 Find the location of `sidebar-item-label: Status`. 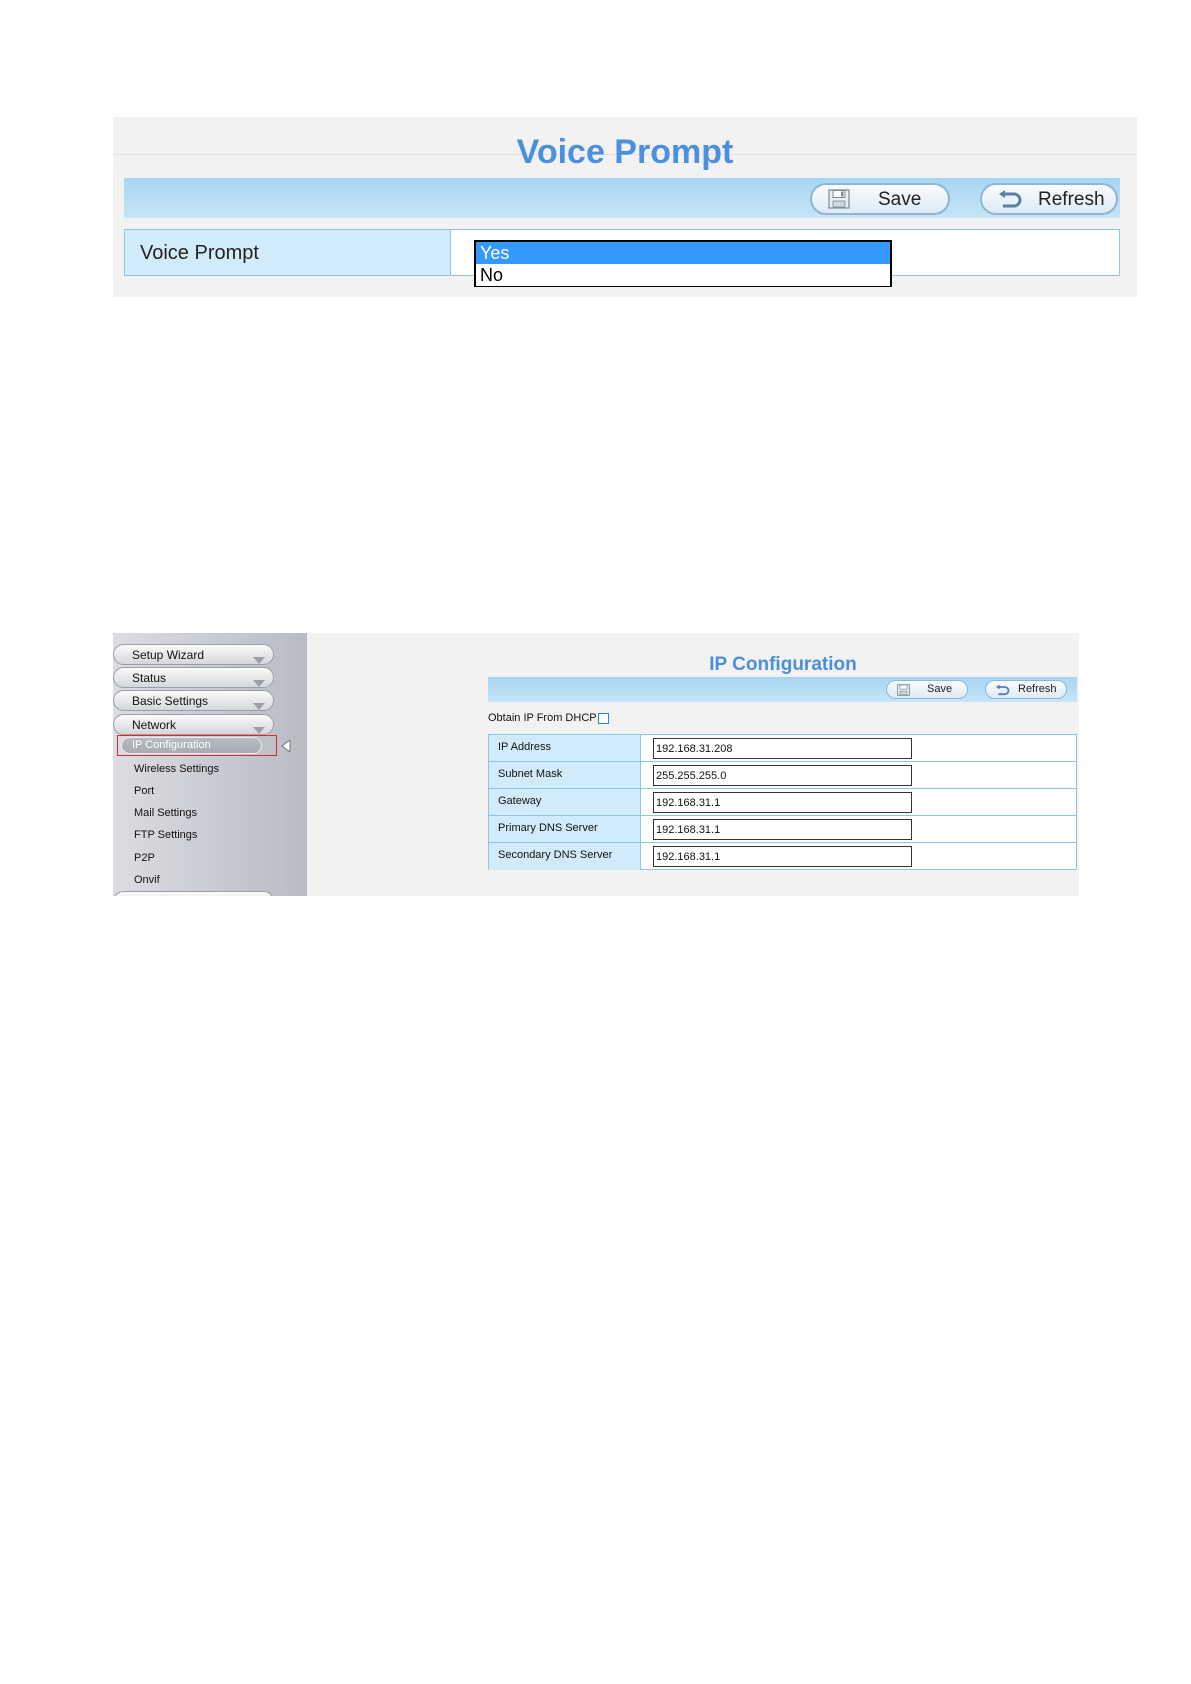

sidebar-item-label: Status is located at coordinates (149, 678).